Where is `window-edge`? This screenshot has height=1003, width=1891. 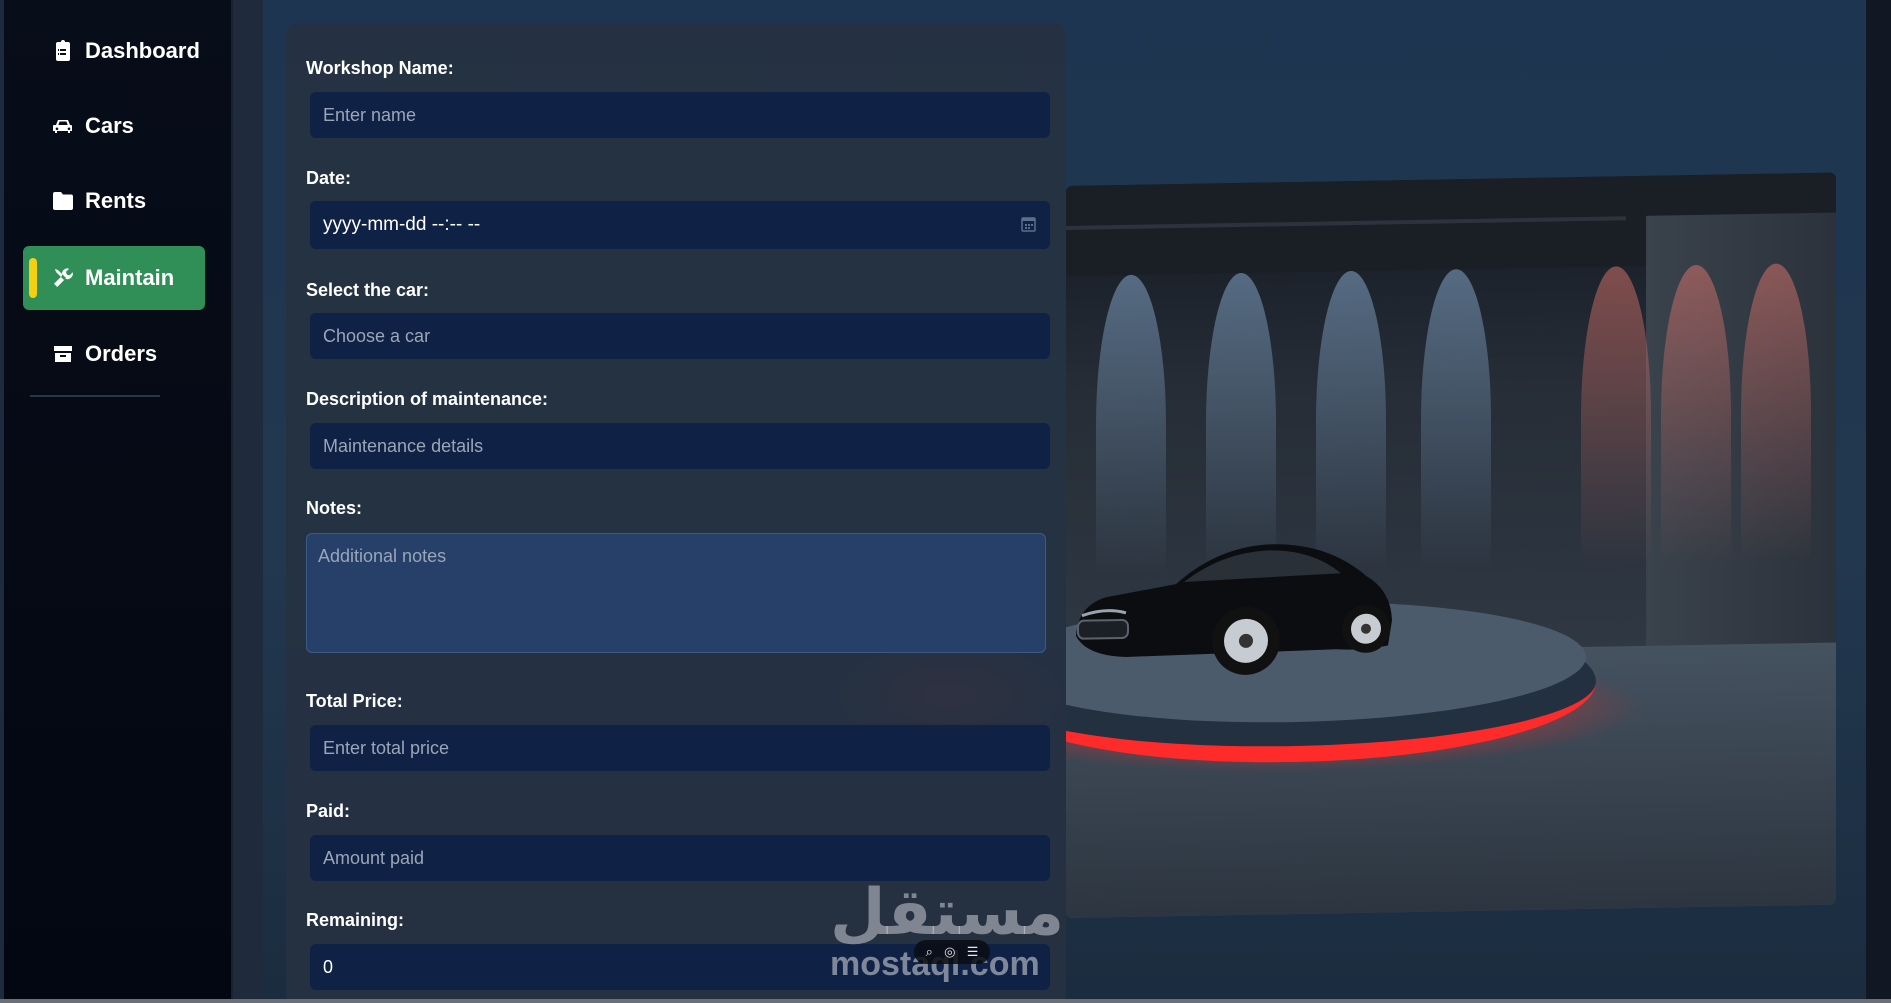
window-edge is located at coordinates (1878, 499).